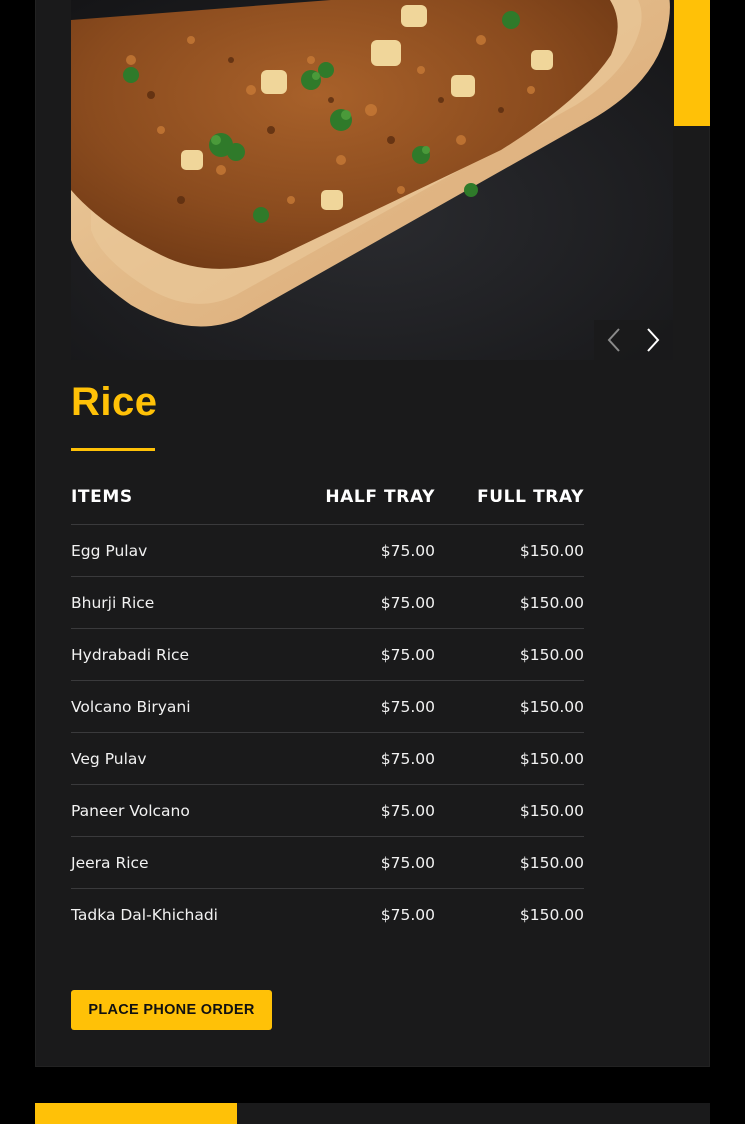 Image resolution: width=745 pixels, height=1124 pixels. I want to click on place-phone-order-button: PLACE PHONE ORDER, so click(171, 1010).